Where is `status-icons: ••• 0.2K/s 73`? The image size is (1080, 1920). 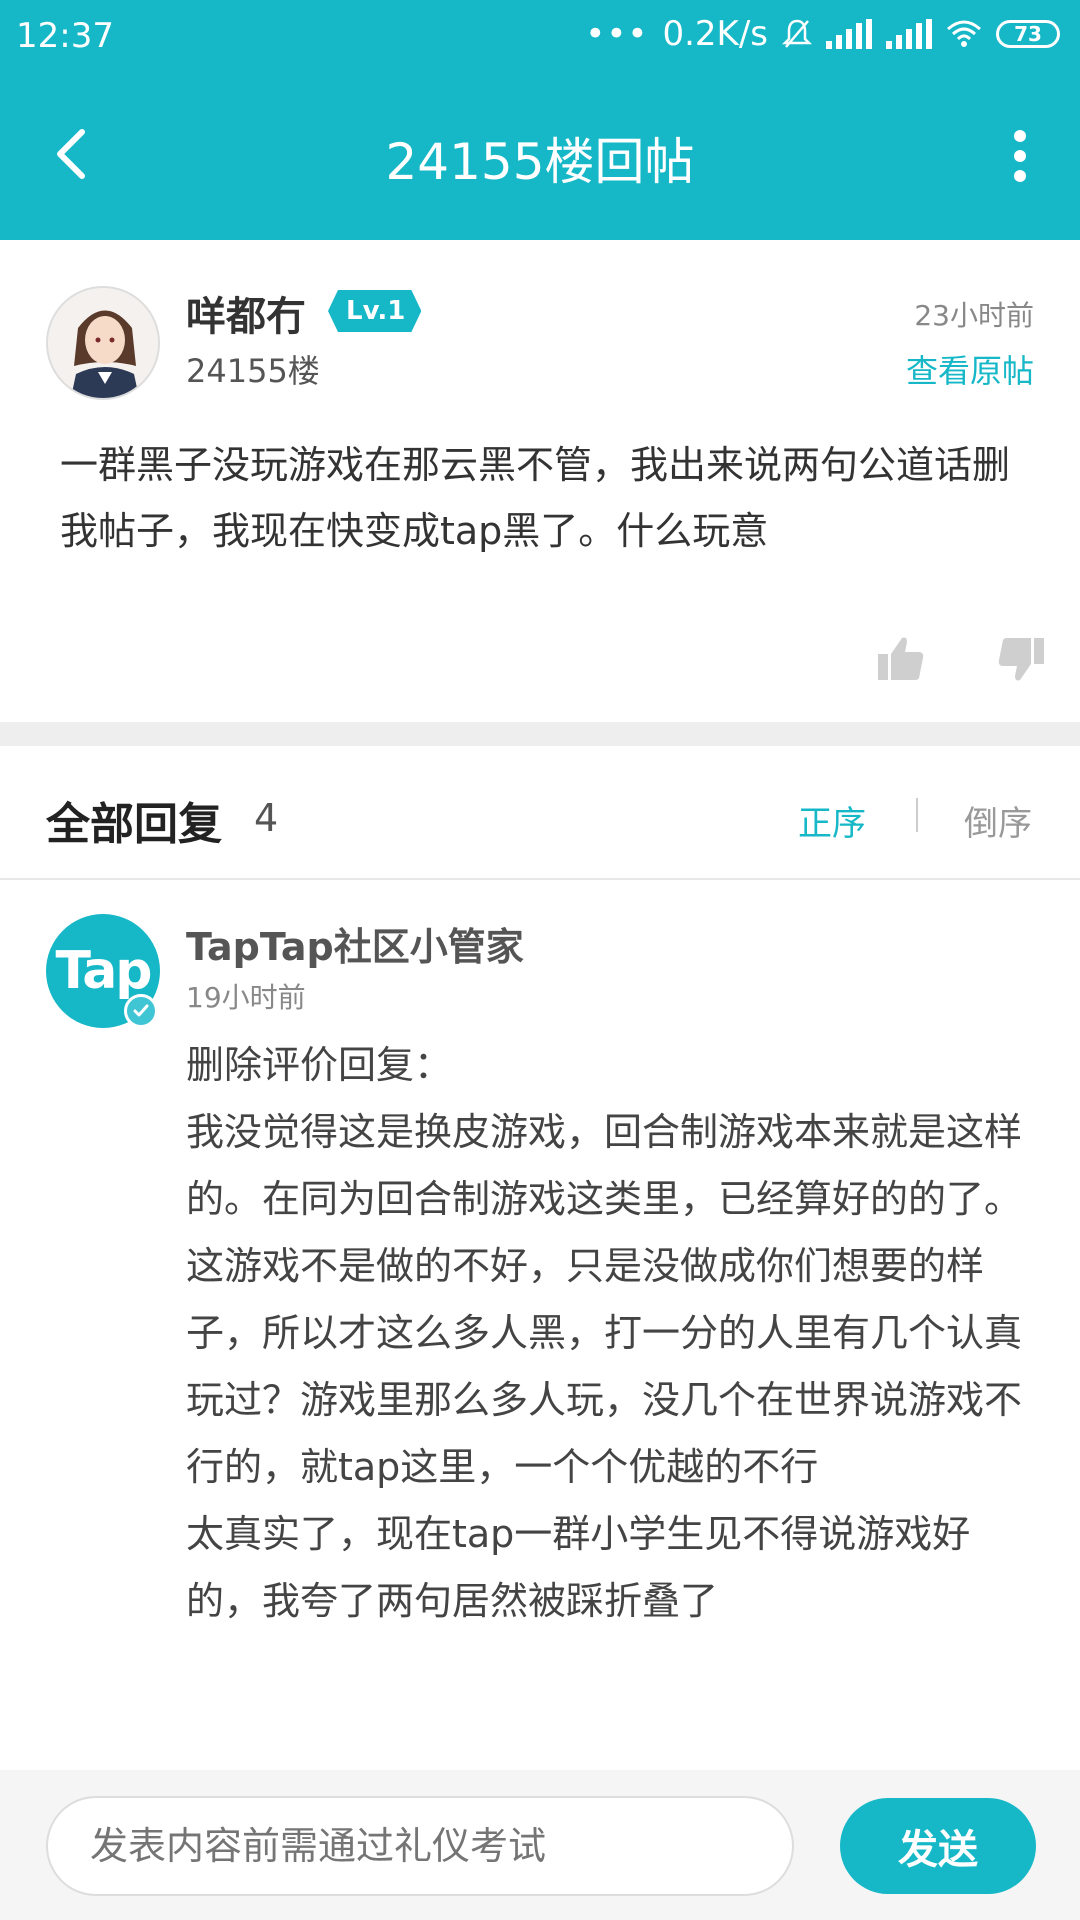
status-icons: ••• 0.2K/s 73 is located at coordinates (822, 34).